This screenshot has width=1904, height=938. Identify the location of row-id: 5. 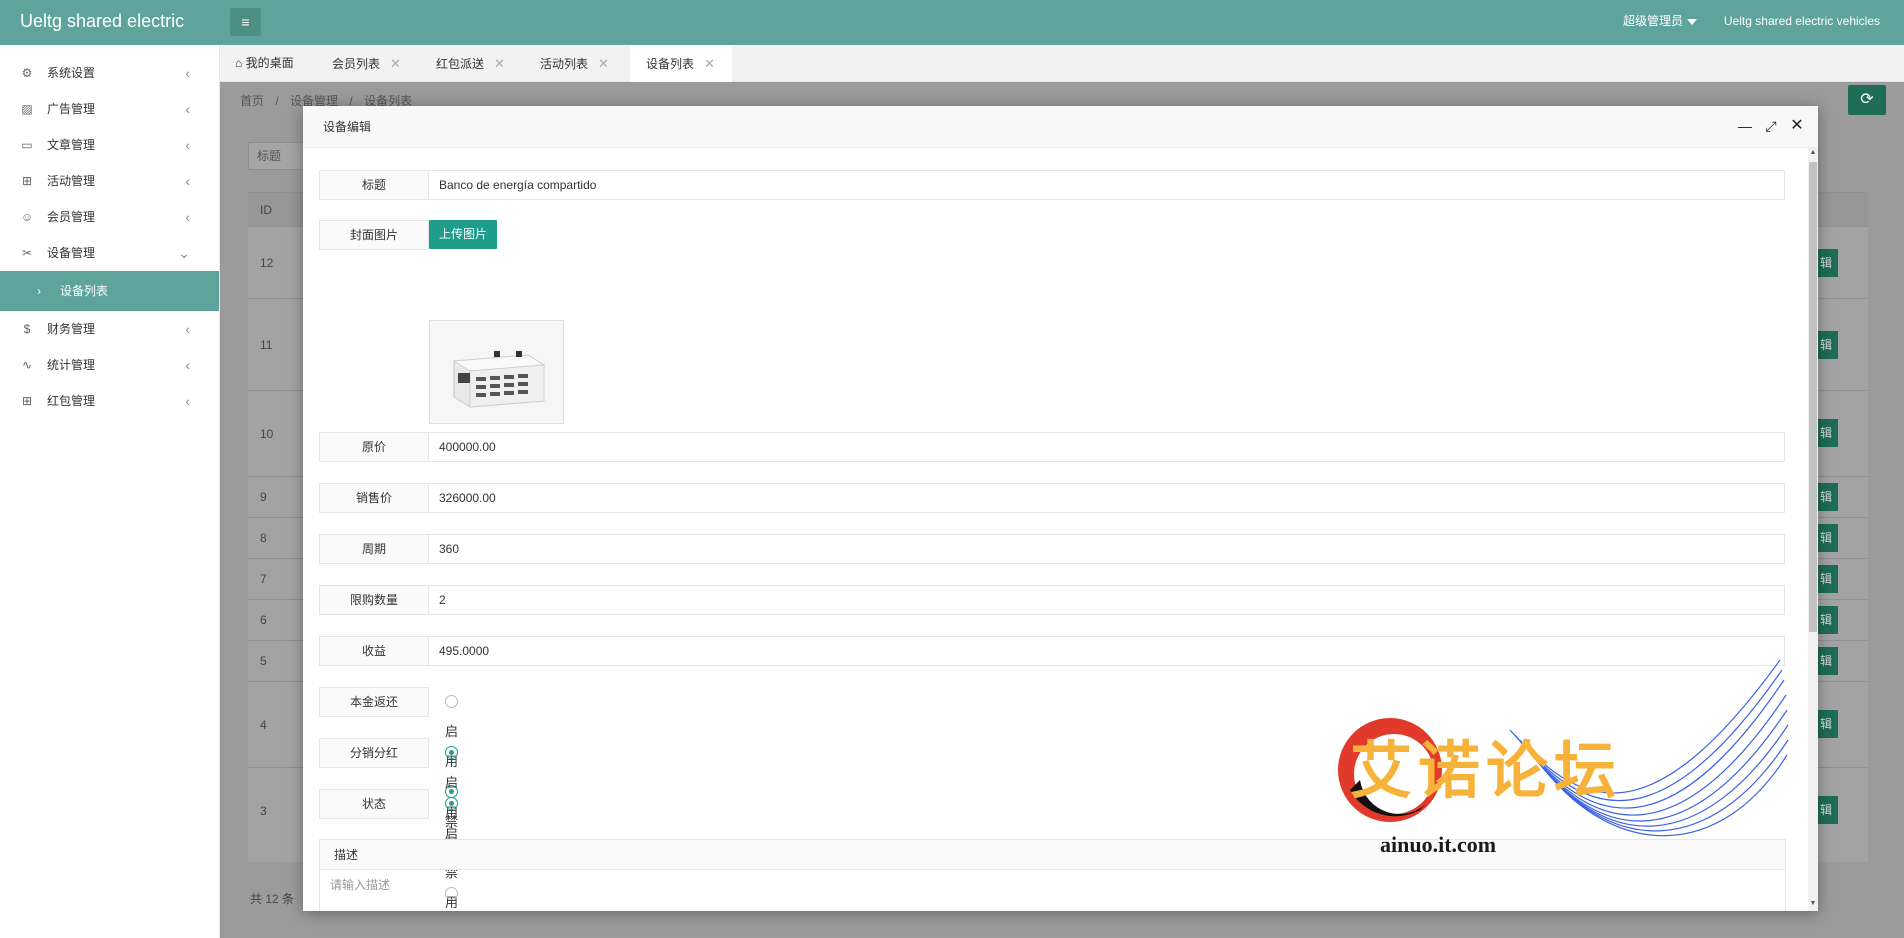
(263, 661).